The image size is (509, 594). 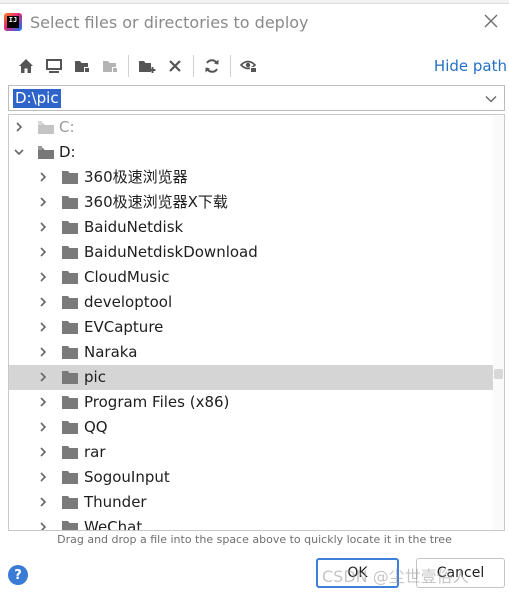 I want to click on desktop-icon, so click(x=54, y=66).